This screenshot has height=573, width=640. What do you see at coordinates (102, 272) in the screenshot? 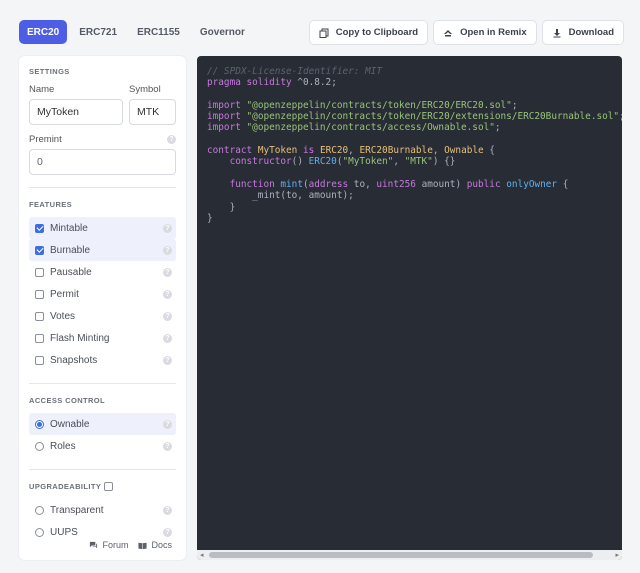
I see `feature-pausable: Pausable?` at bounding box center [102, 272].